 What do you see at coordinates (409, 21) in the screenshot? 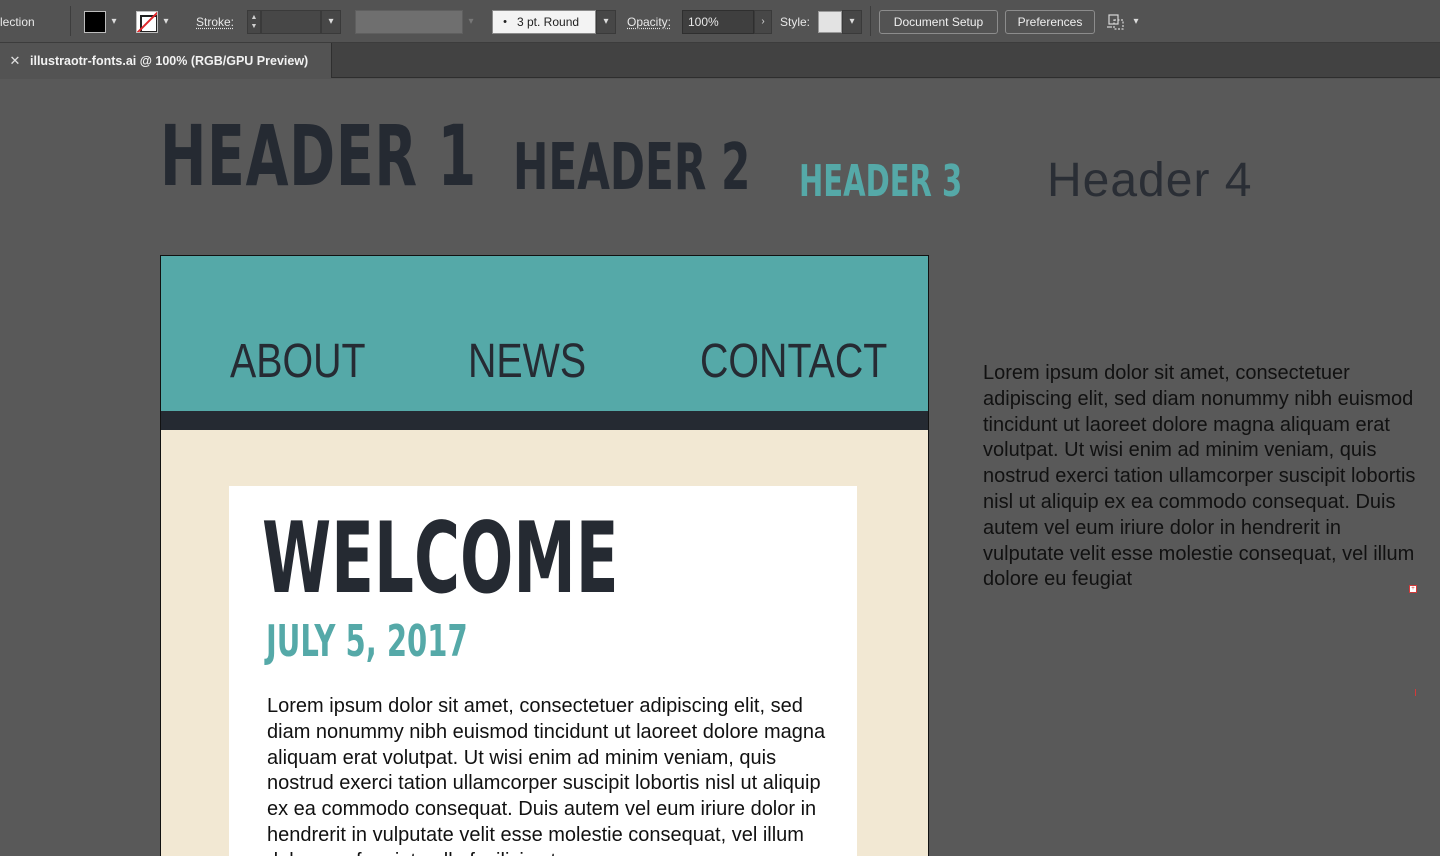
I see `variable-width-profile` at bounding box center [409, 21].